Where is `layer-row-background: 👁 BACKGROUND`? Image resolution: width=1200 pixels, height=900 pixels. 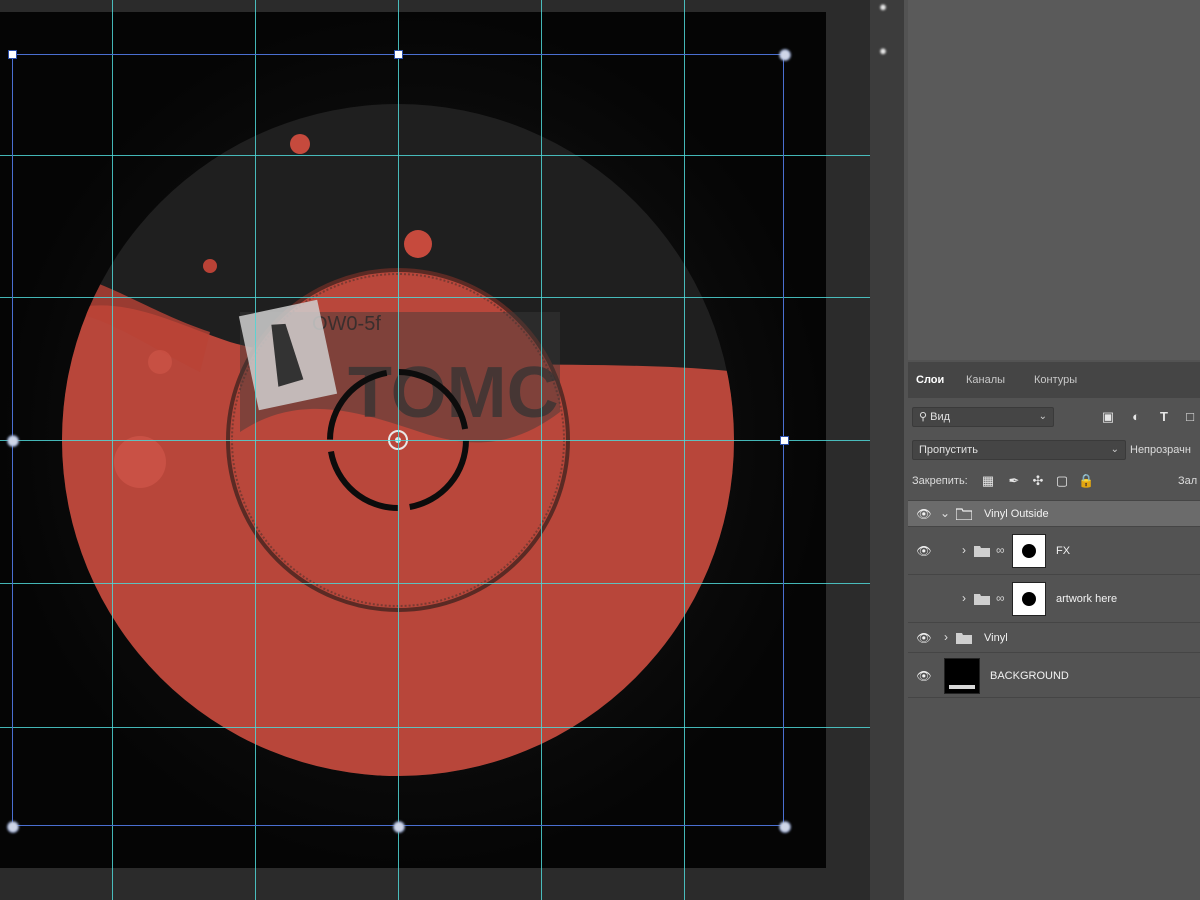 layer-row-background: 👁 BACKGROUND is located at coordinates (1054, 675).